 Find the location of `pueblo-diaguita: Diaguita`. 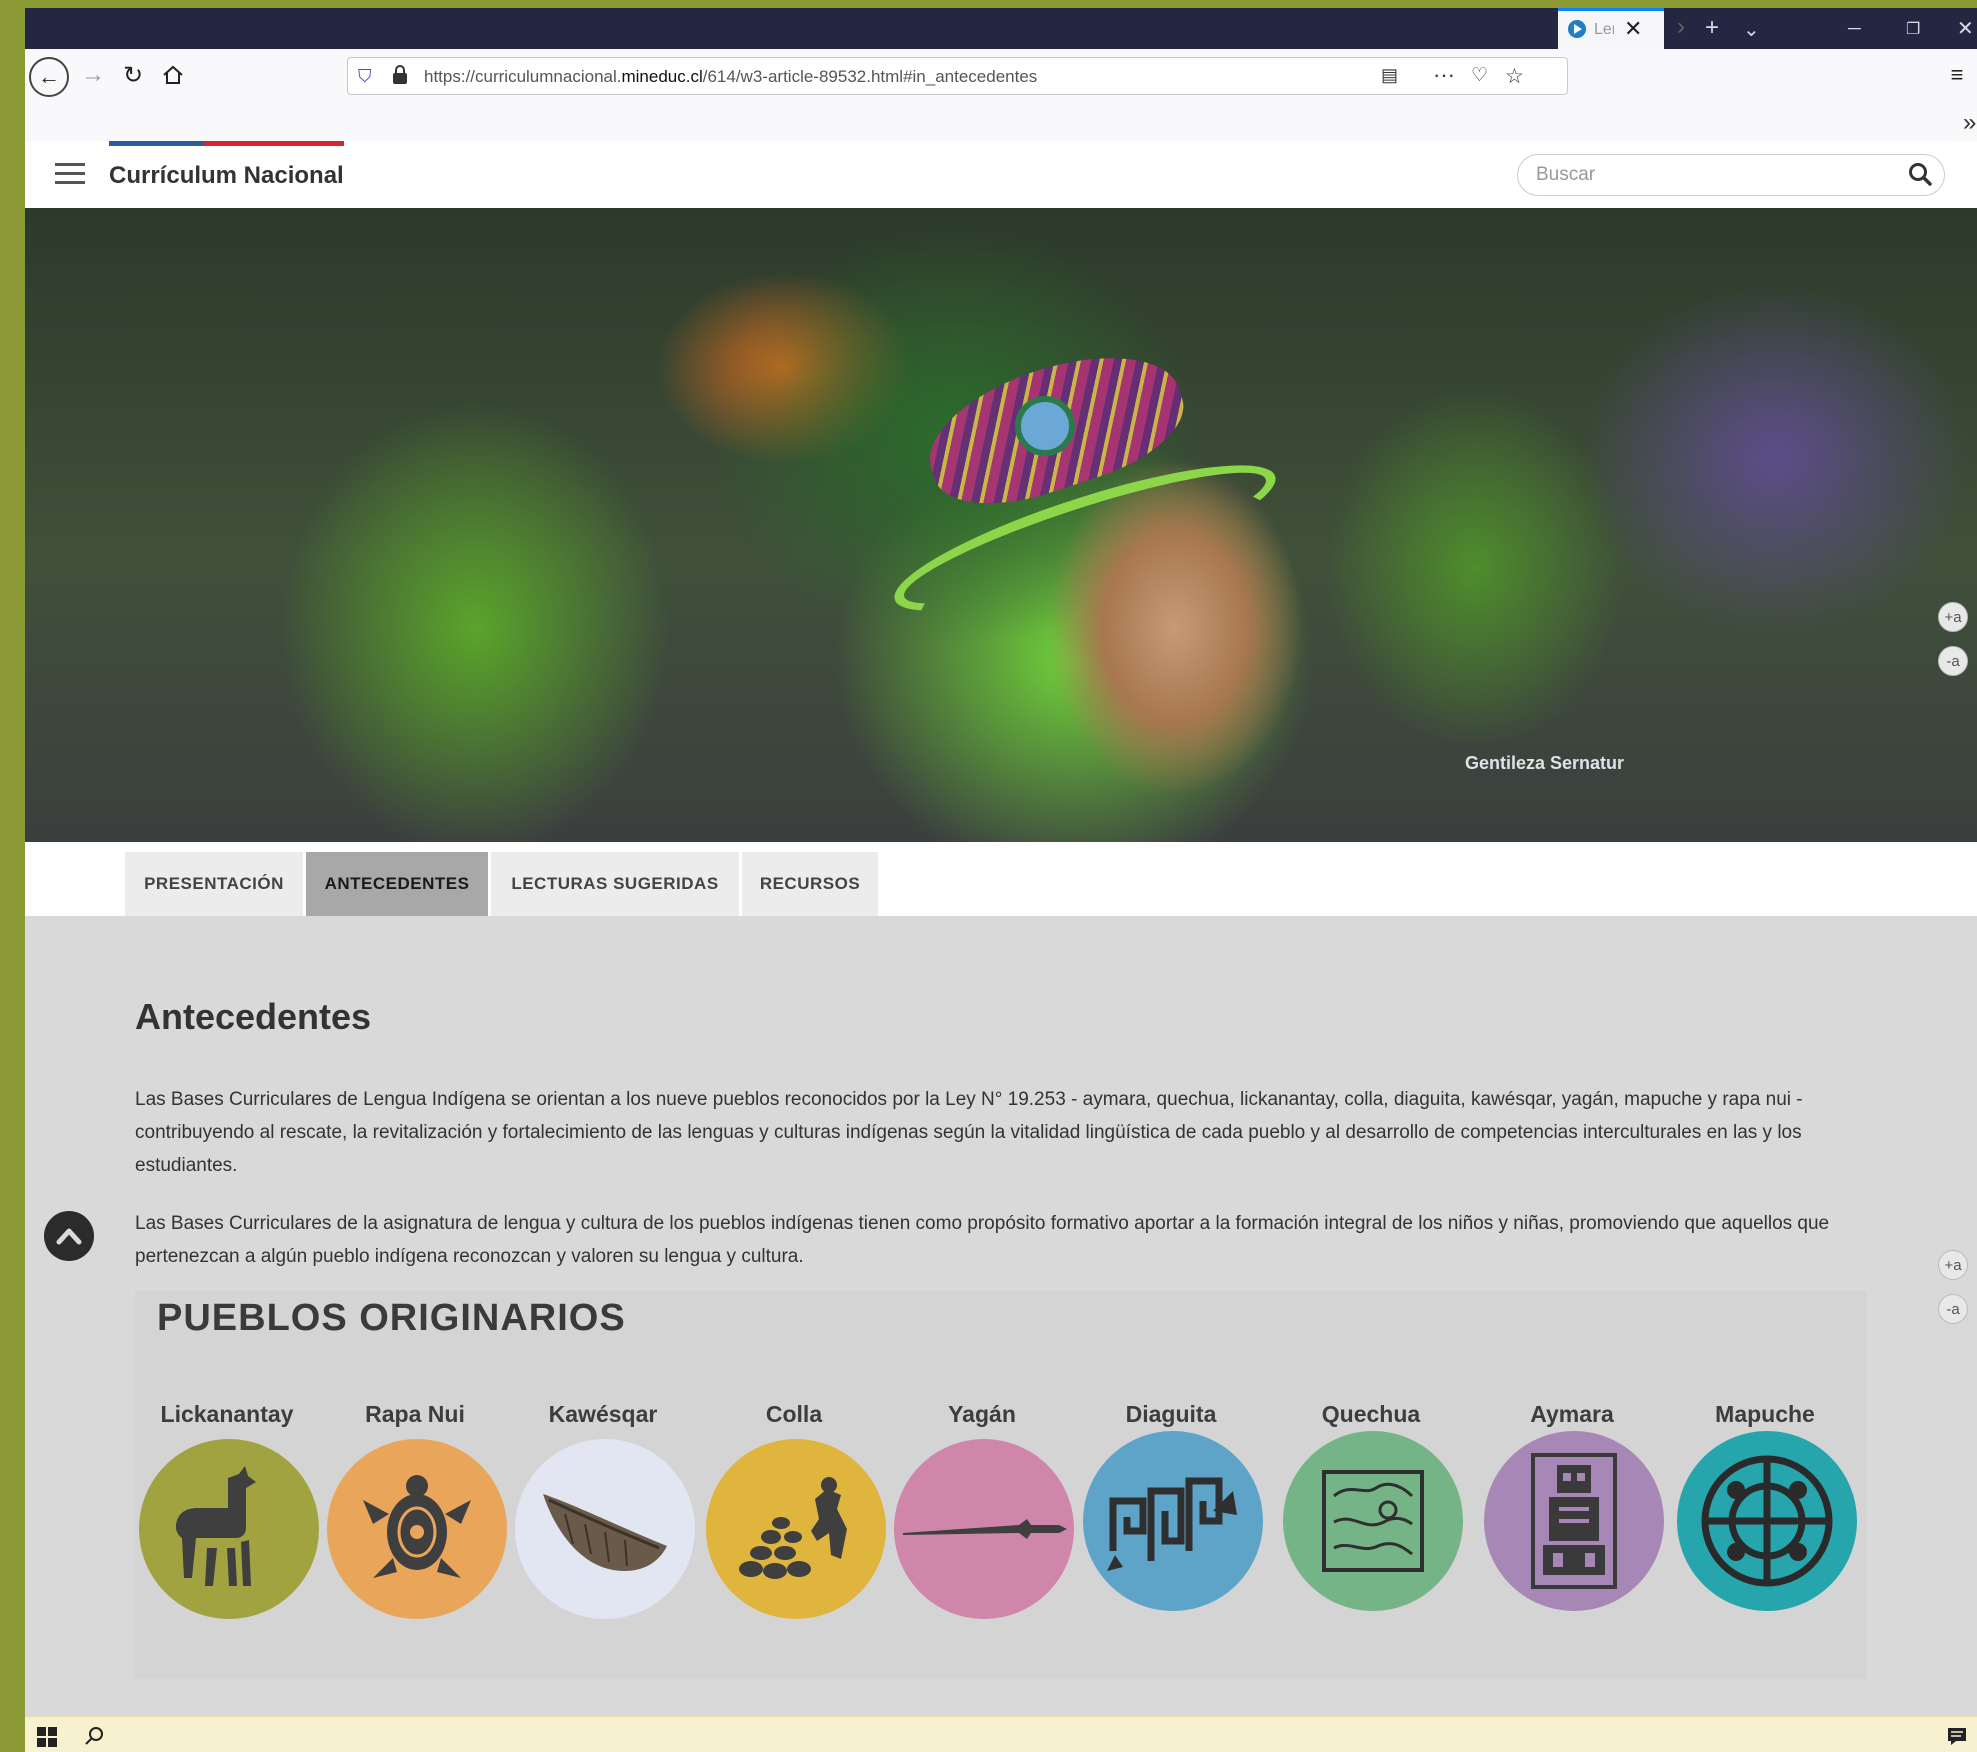

pueblo-diaguita: Diaguita is located at coordinates (1171, 1506).